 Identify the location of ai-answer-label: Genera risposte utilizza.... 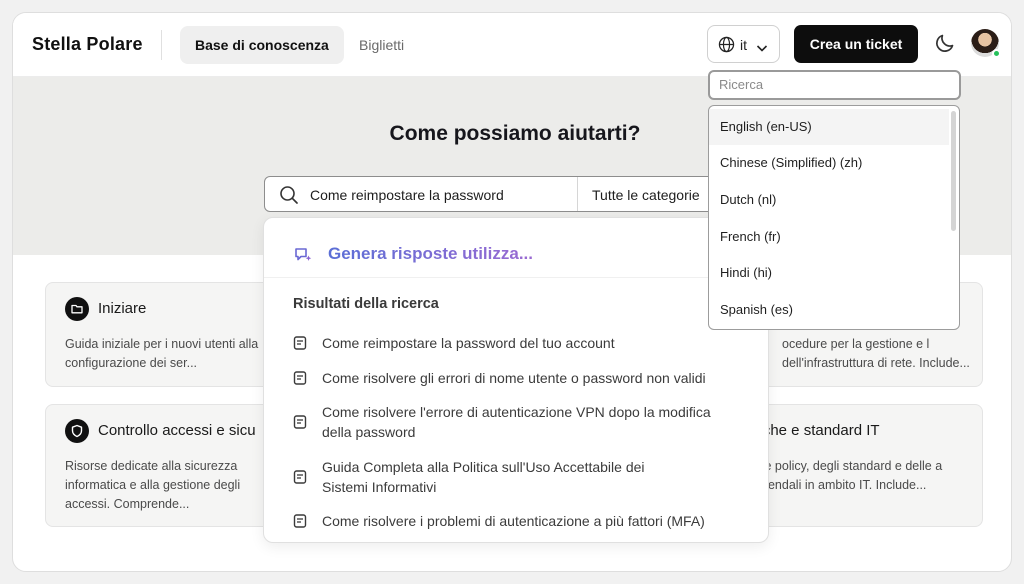
(431, 253).